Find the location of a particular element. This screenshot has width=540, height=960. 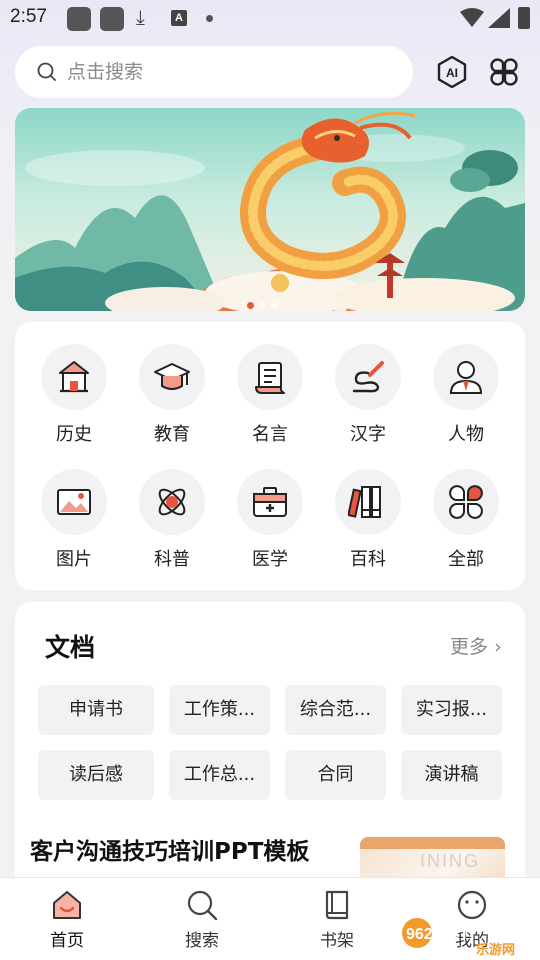

doc-tag: 合同 is located at coordinates (335, 775).